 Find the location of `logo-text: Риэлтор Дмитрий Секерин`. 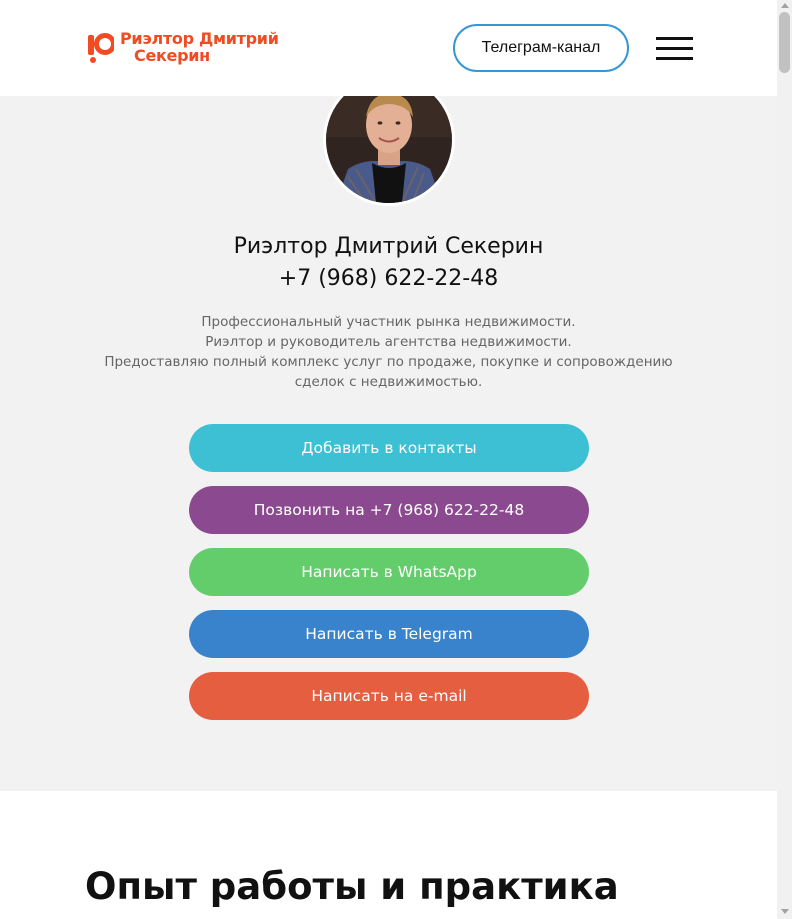

logo-text: Риэлтор Дмитрий Секерин is located at coordinates (199, 47).